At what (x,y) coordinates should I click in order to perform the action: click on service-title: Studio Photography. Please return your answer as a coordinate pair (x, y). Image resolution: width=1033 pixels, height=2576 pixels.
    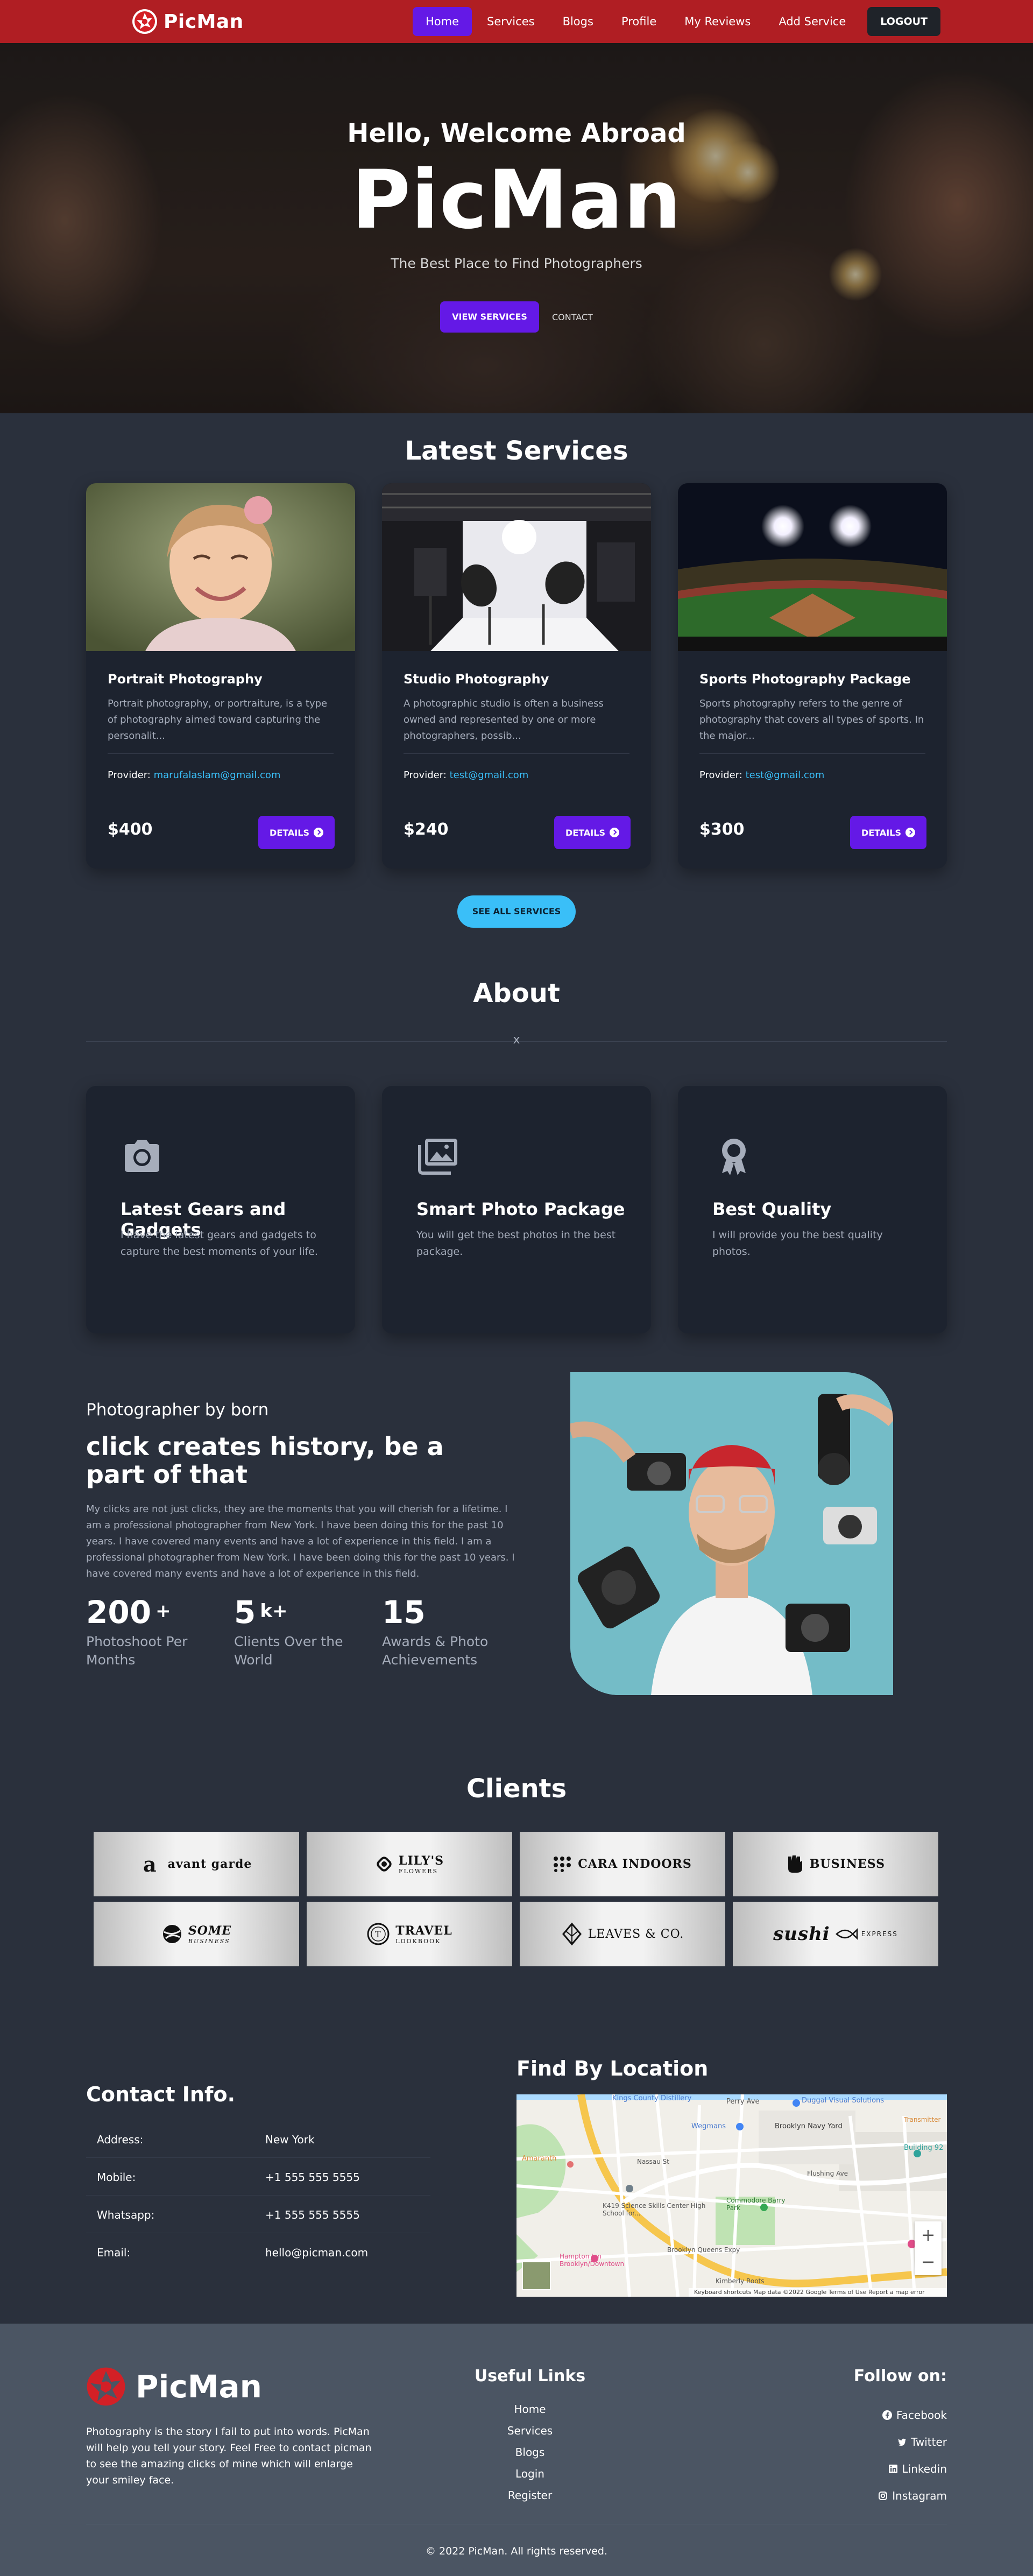
    Looking at the image, I should click on (476, 679).